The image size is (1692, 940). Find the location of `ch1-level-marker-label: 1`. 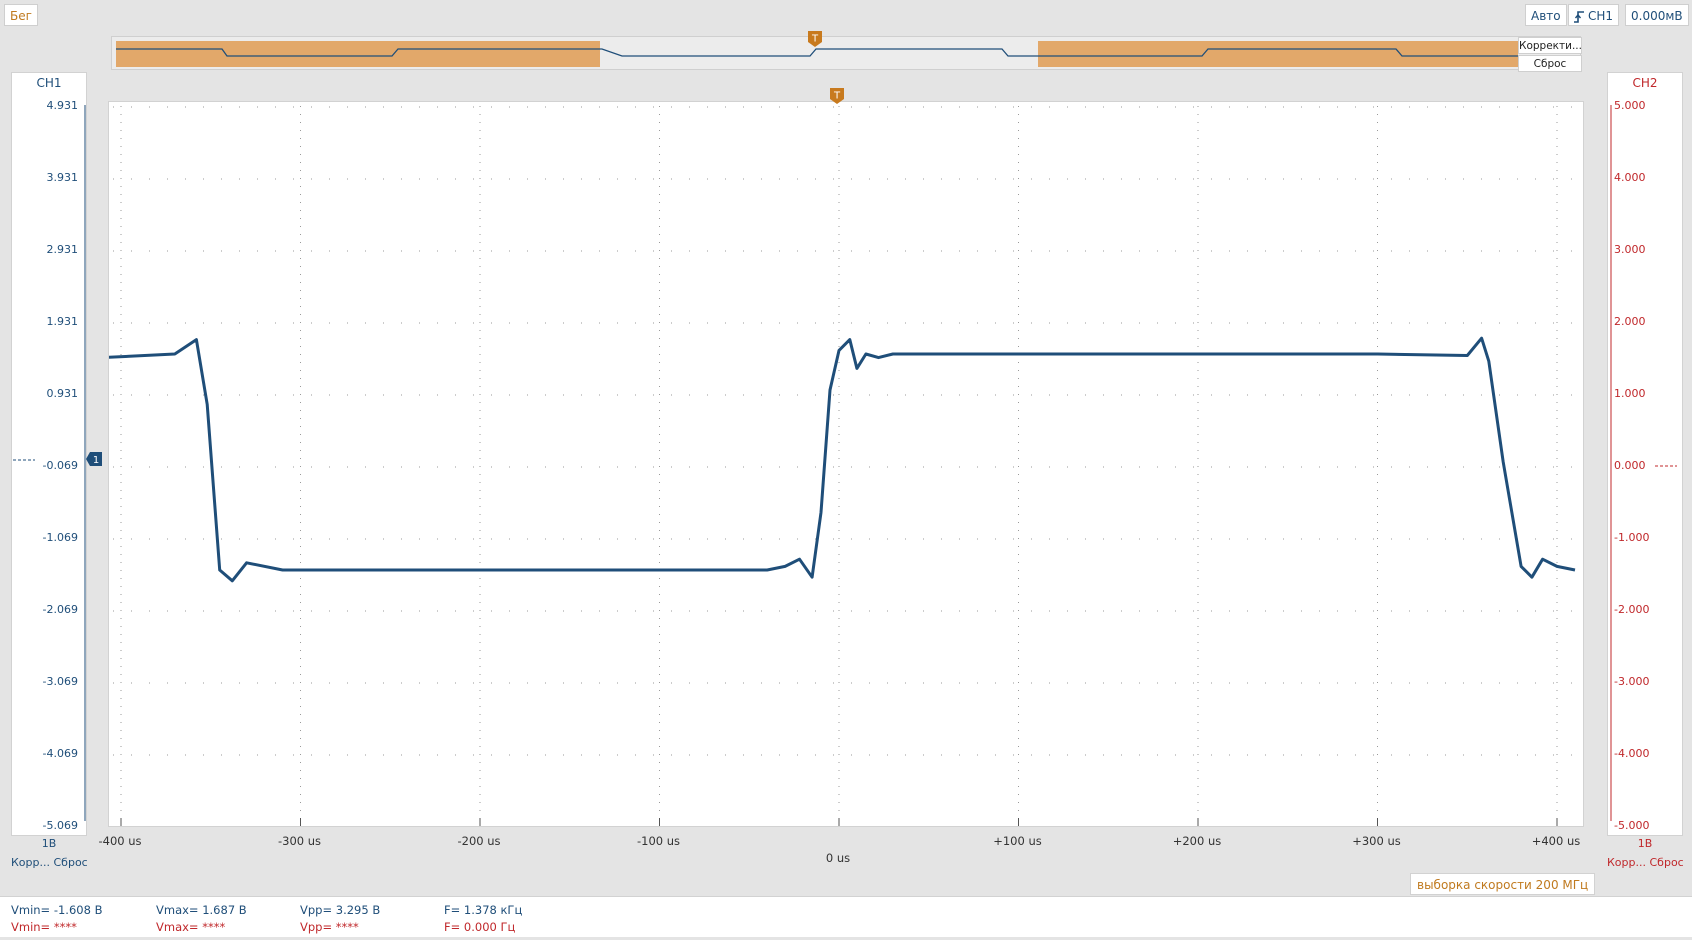

ch1-level-marker-label: 1 is located at coordinates (96, 460).